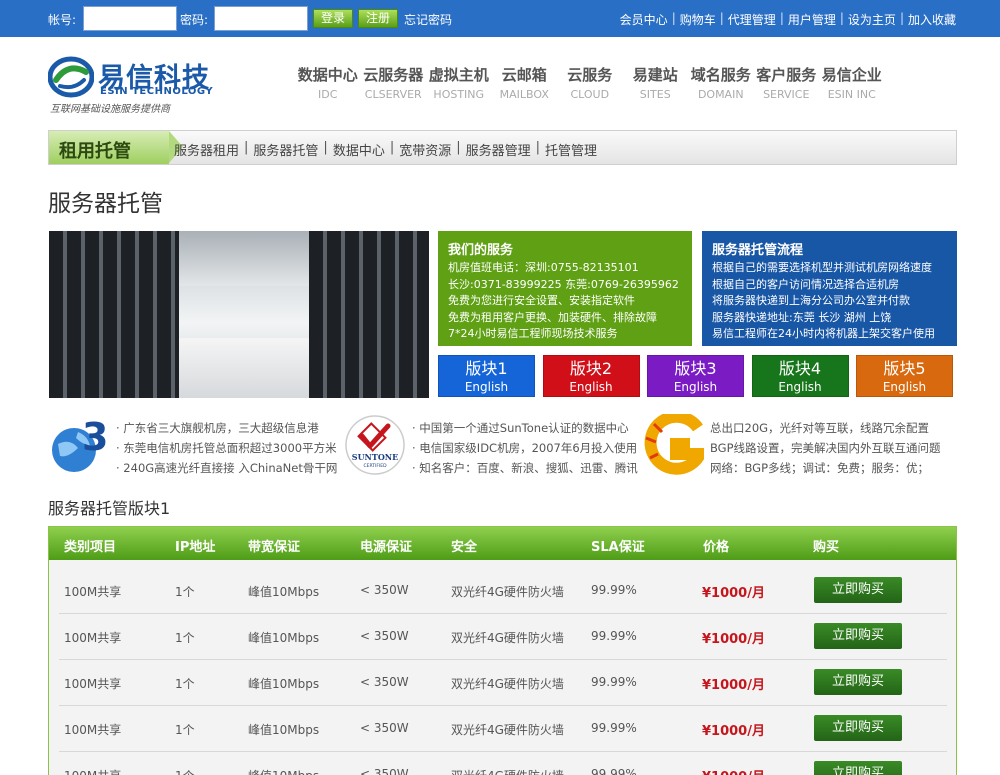  I want to click on nav-item-label: 域名服务, so click(720, 75).